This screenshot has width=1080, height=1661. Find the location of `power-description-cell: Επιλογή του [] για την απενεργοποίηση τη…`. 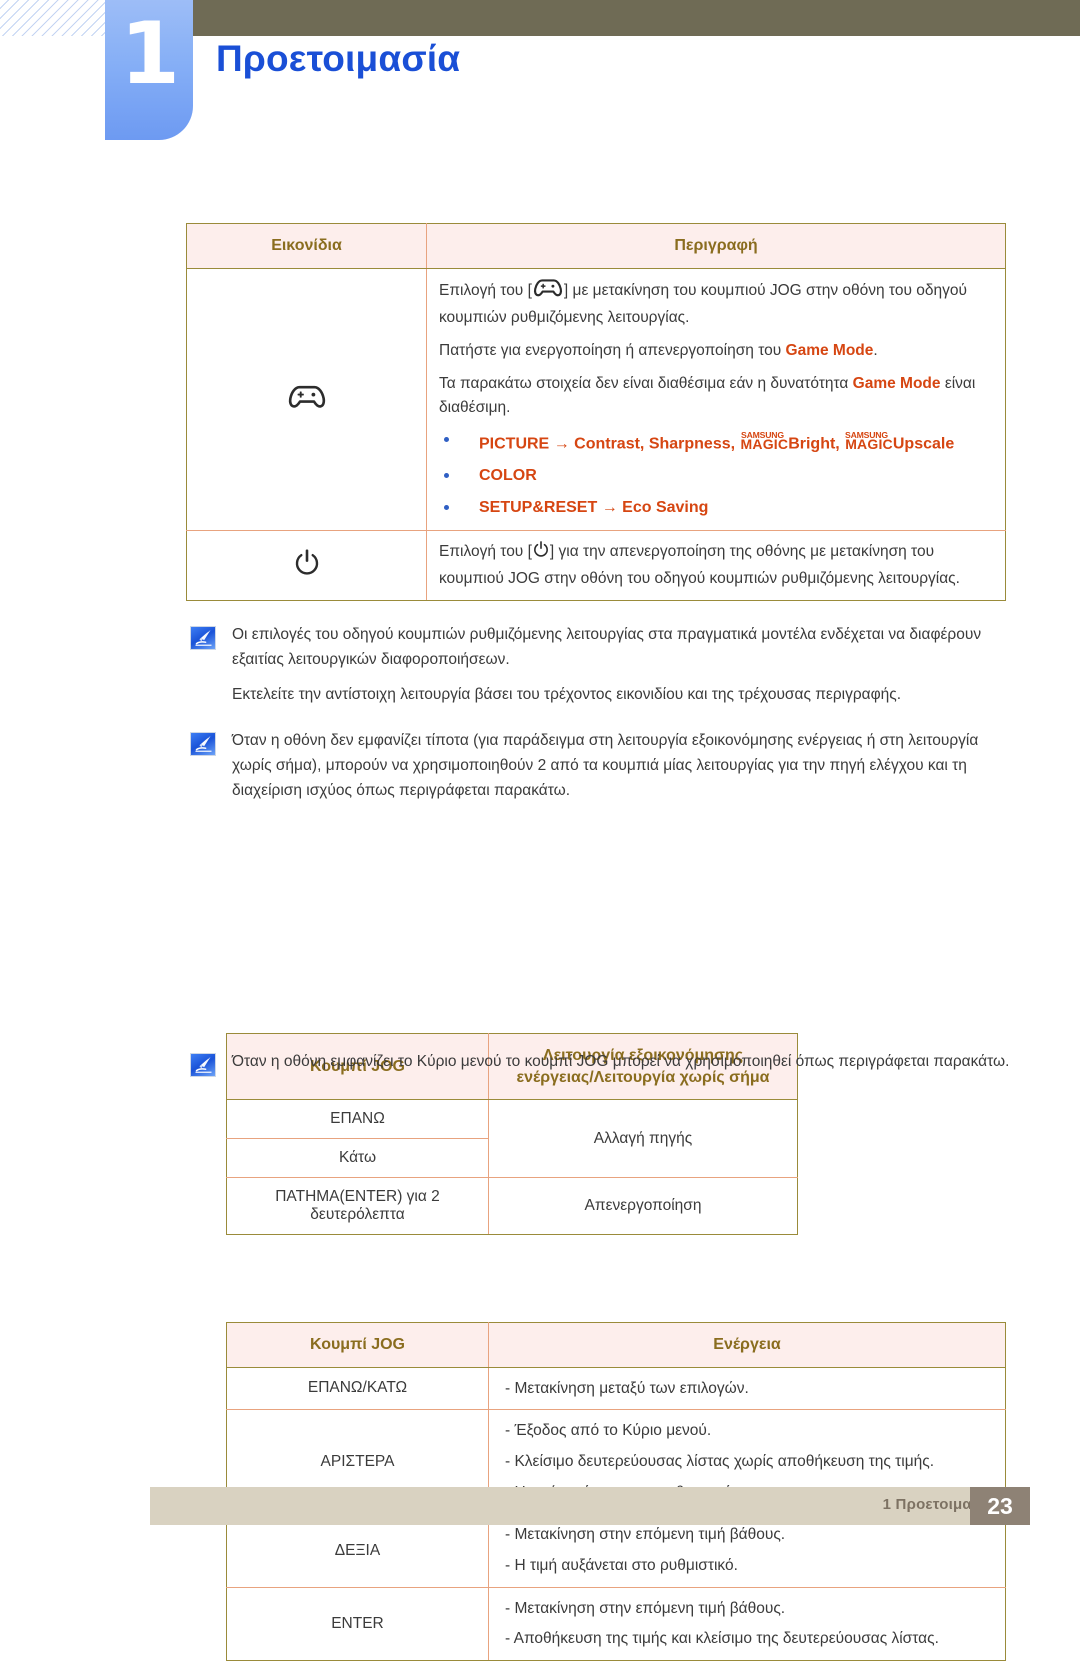

power-description-cell: Επιλογή του [] για την απενεργοποίηση τη… is located at coordinates (716, 565).